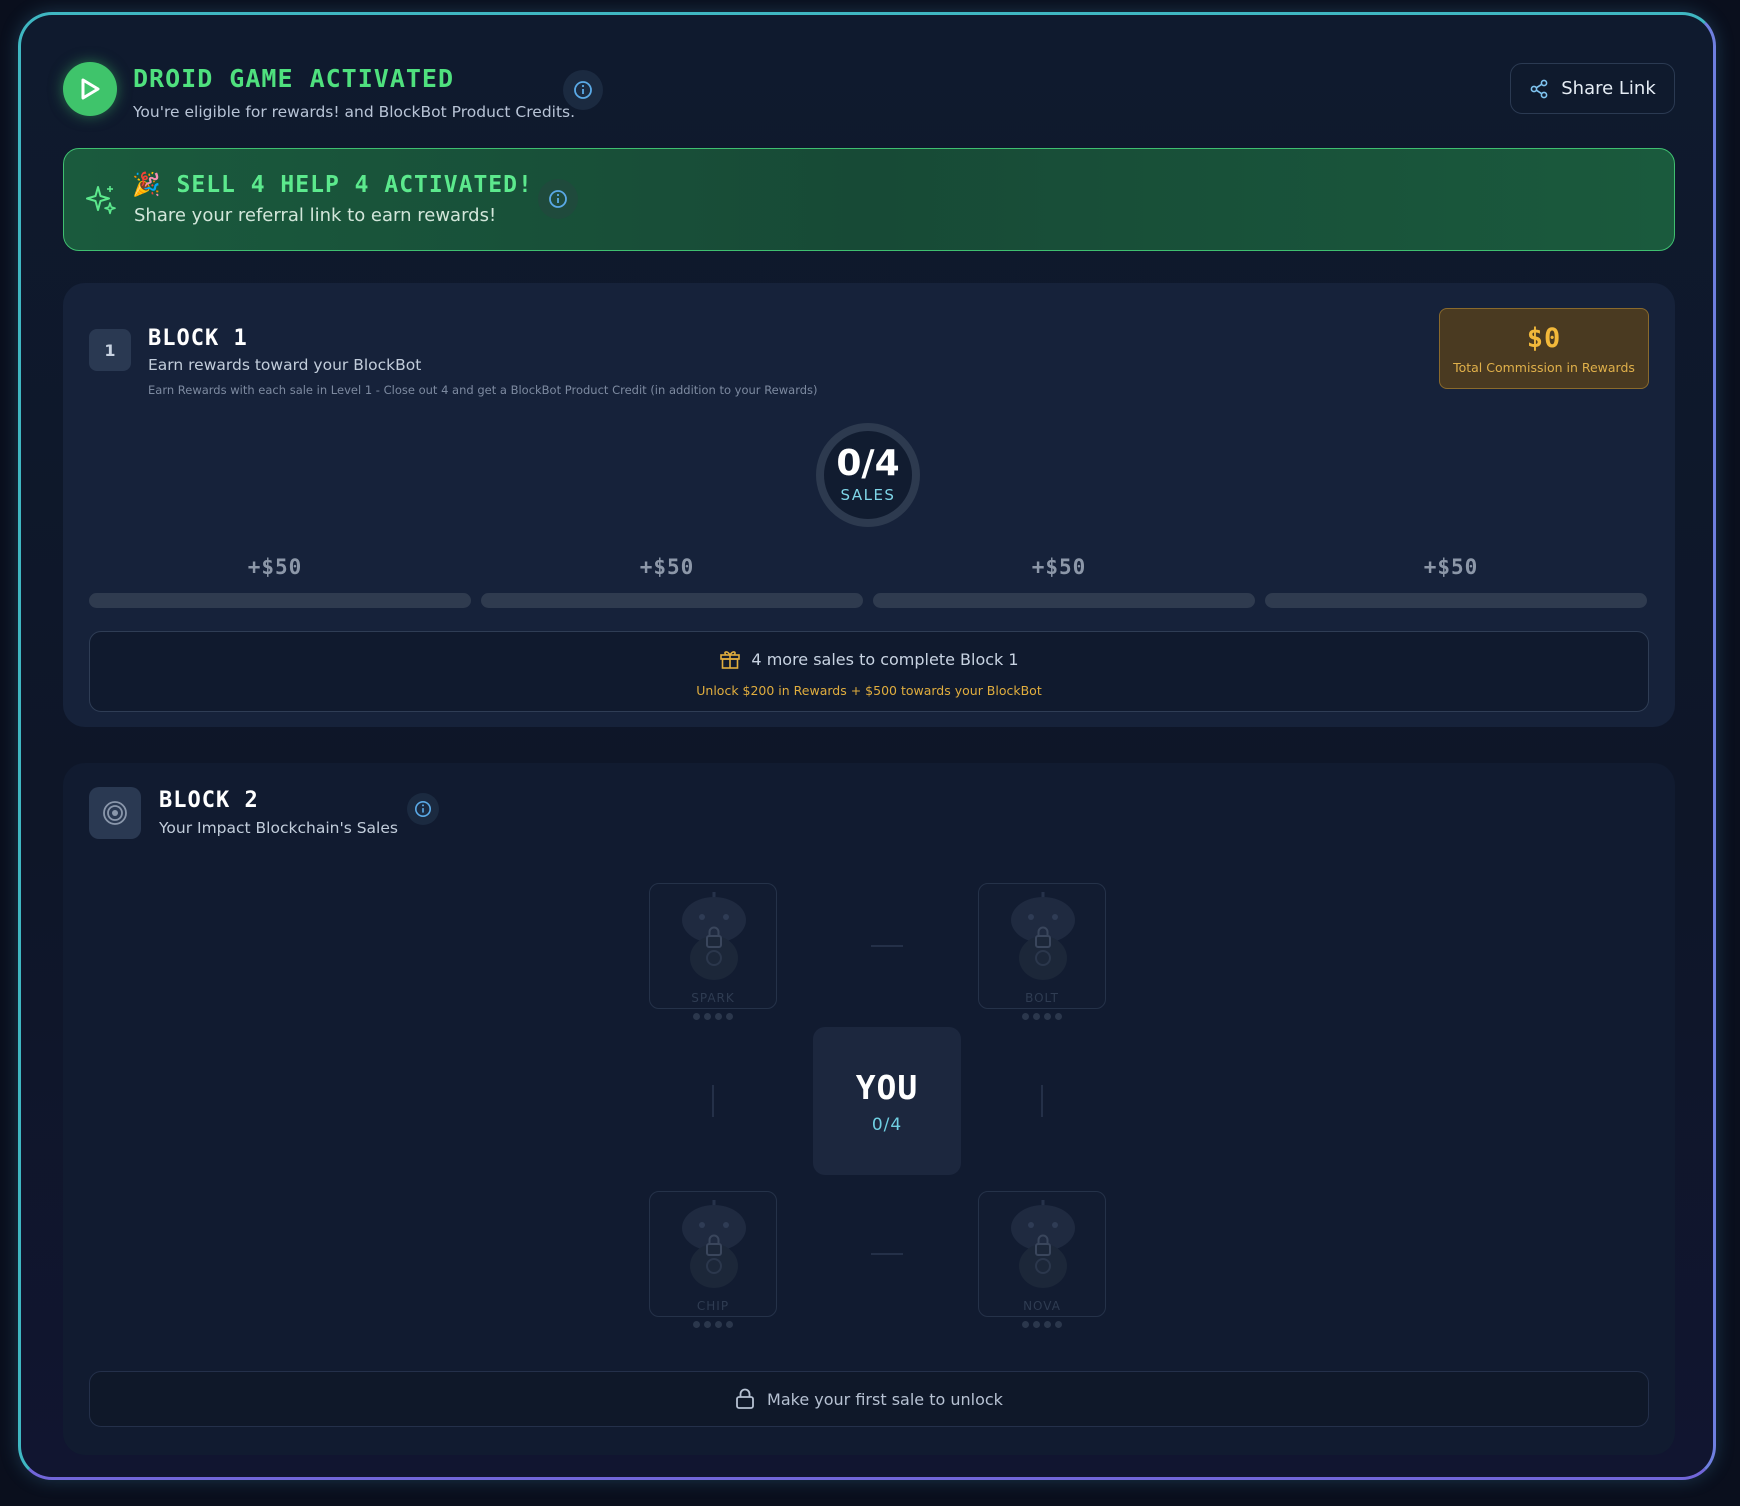 The height and width of the screenshot is (1506, 1740). I want to click on commission-card: $0 Total Commission in Rewards, so click(1544, 348).